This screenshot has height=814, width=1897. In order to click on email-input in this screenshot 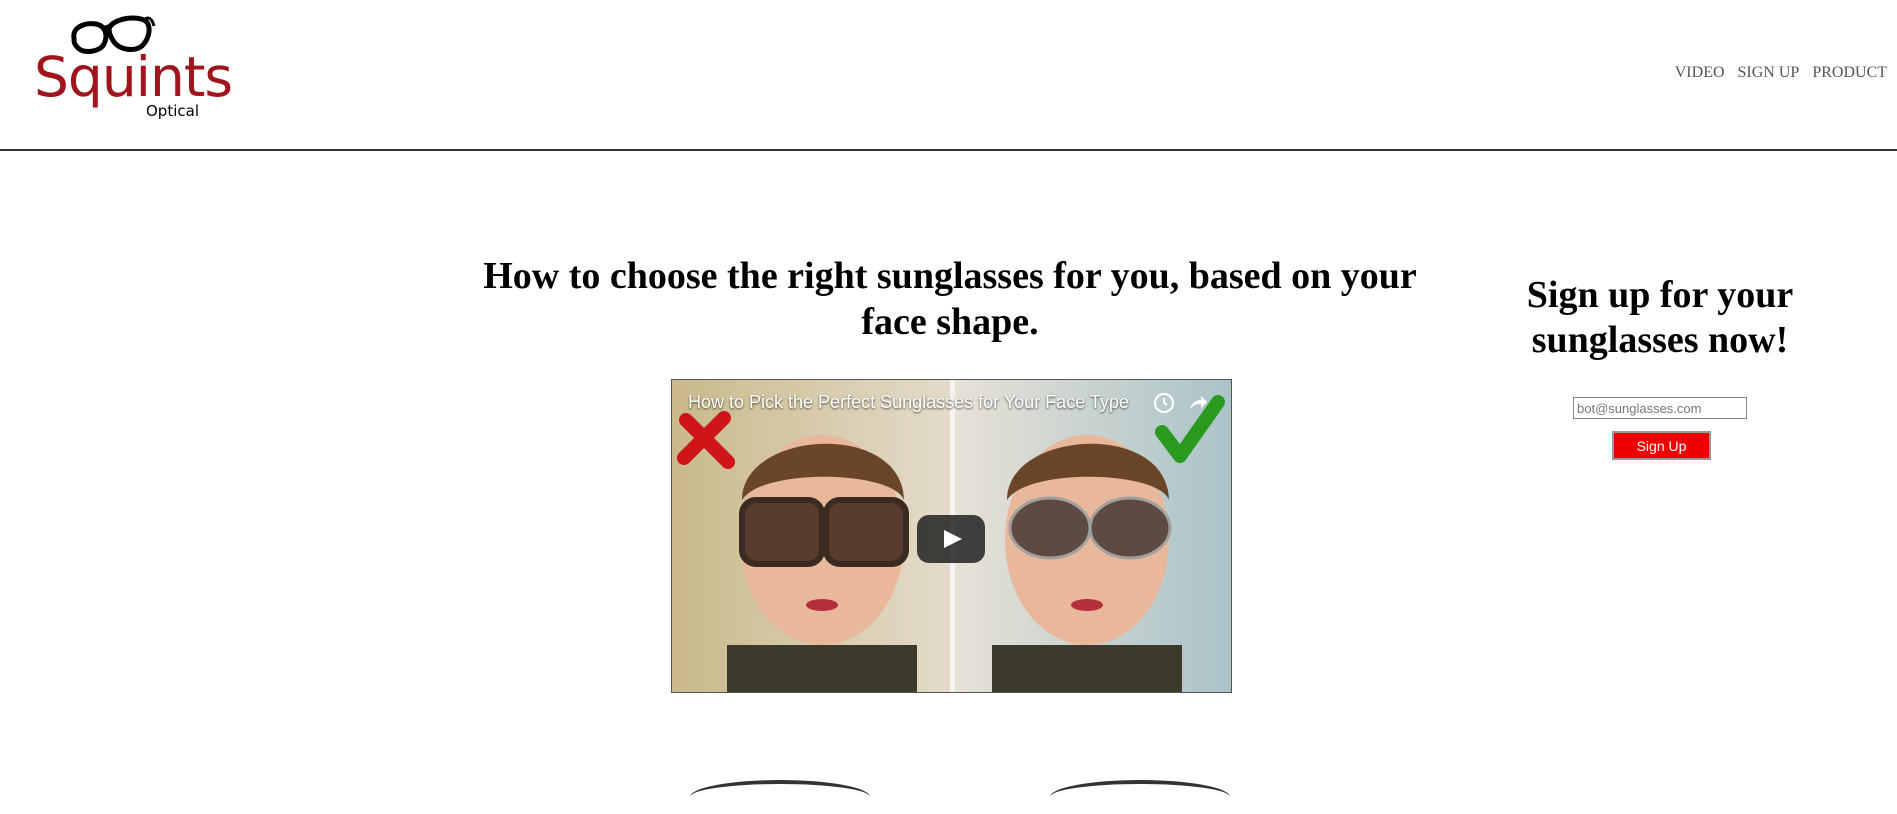, I will do `click(1660, 408)`.